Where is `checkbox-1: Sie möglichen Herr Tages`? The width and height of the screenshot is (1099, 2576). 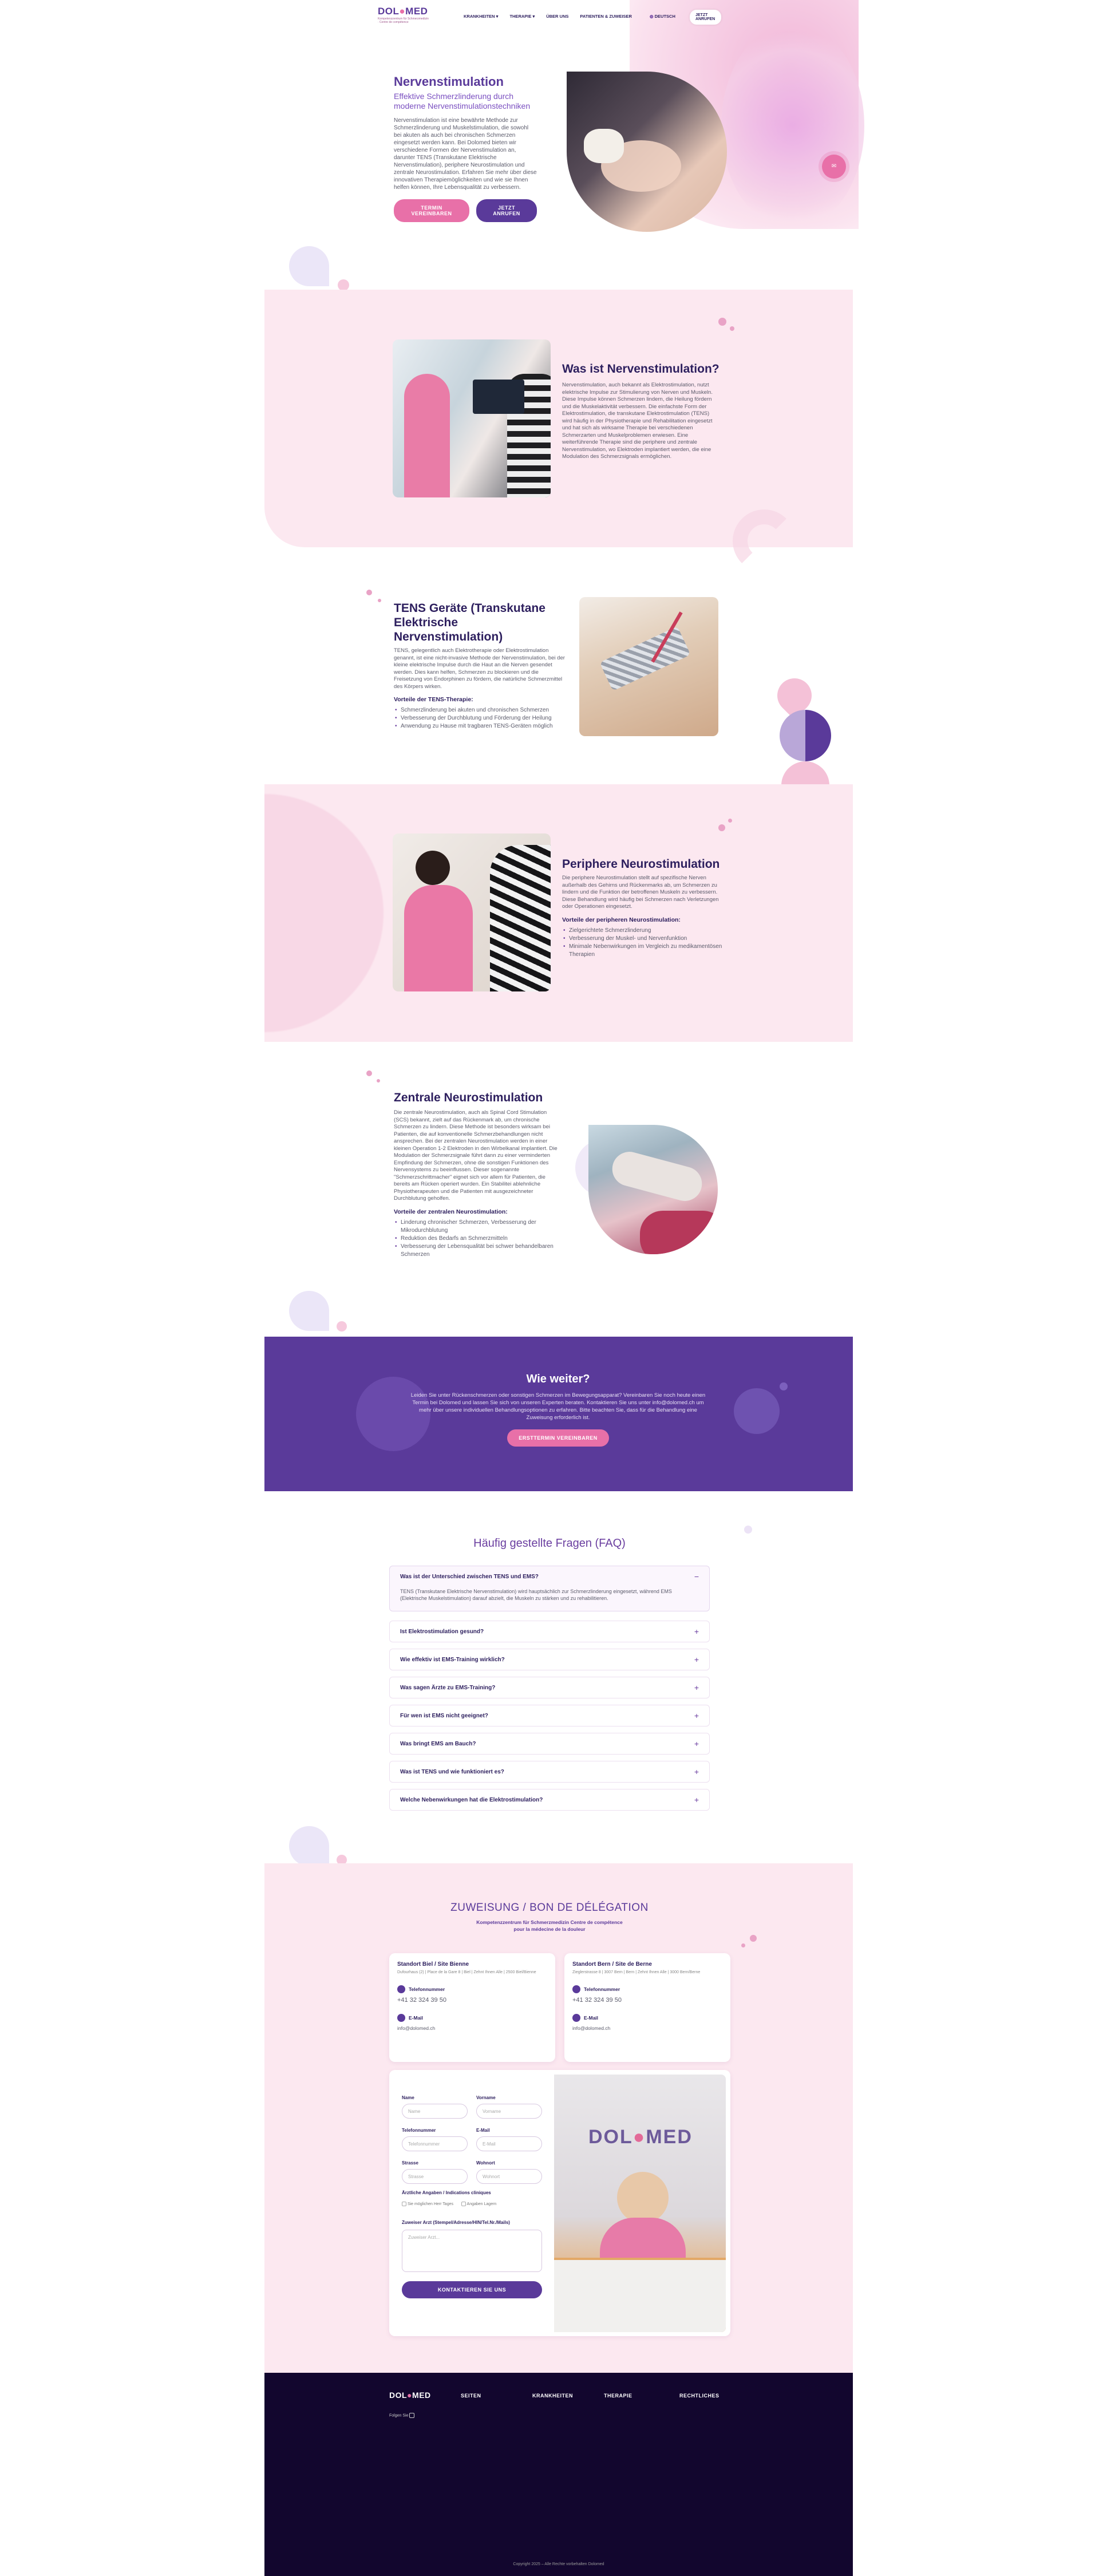
checkbox-1: Sie möglichen Herr Tages is located at coordinates (427, 2204).